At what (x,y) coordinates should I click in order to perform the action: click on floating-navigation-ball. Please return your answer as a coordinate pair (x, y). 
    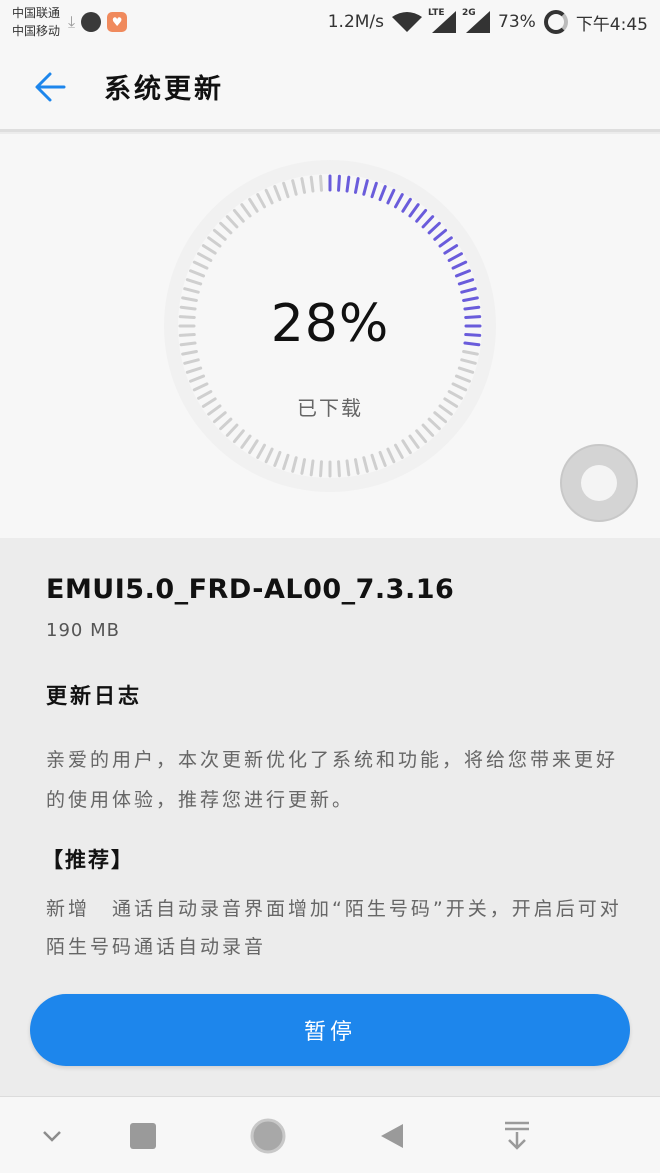
    Looking at the image, I should click on (599, 483).